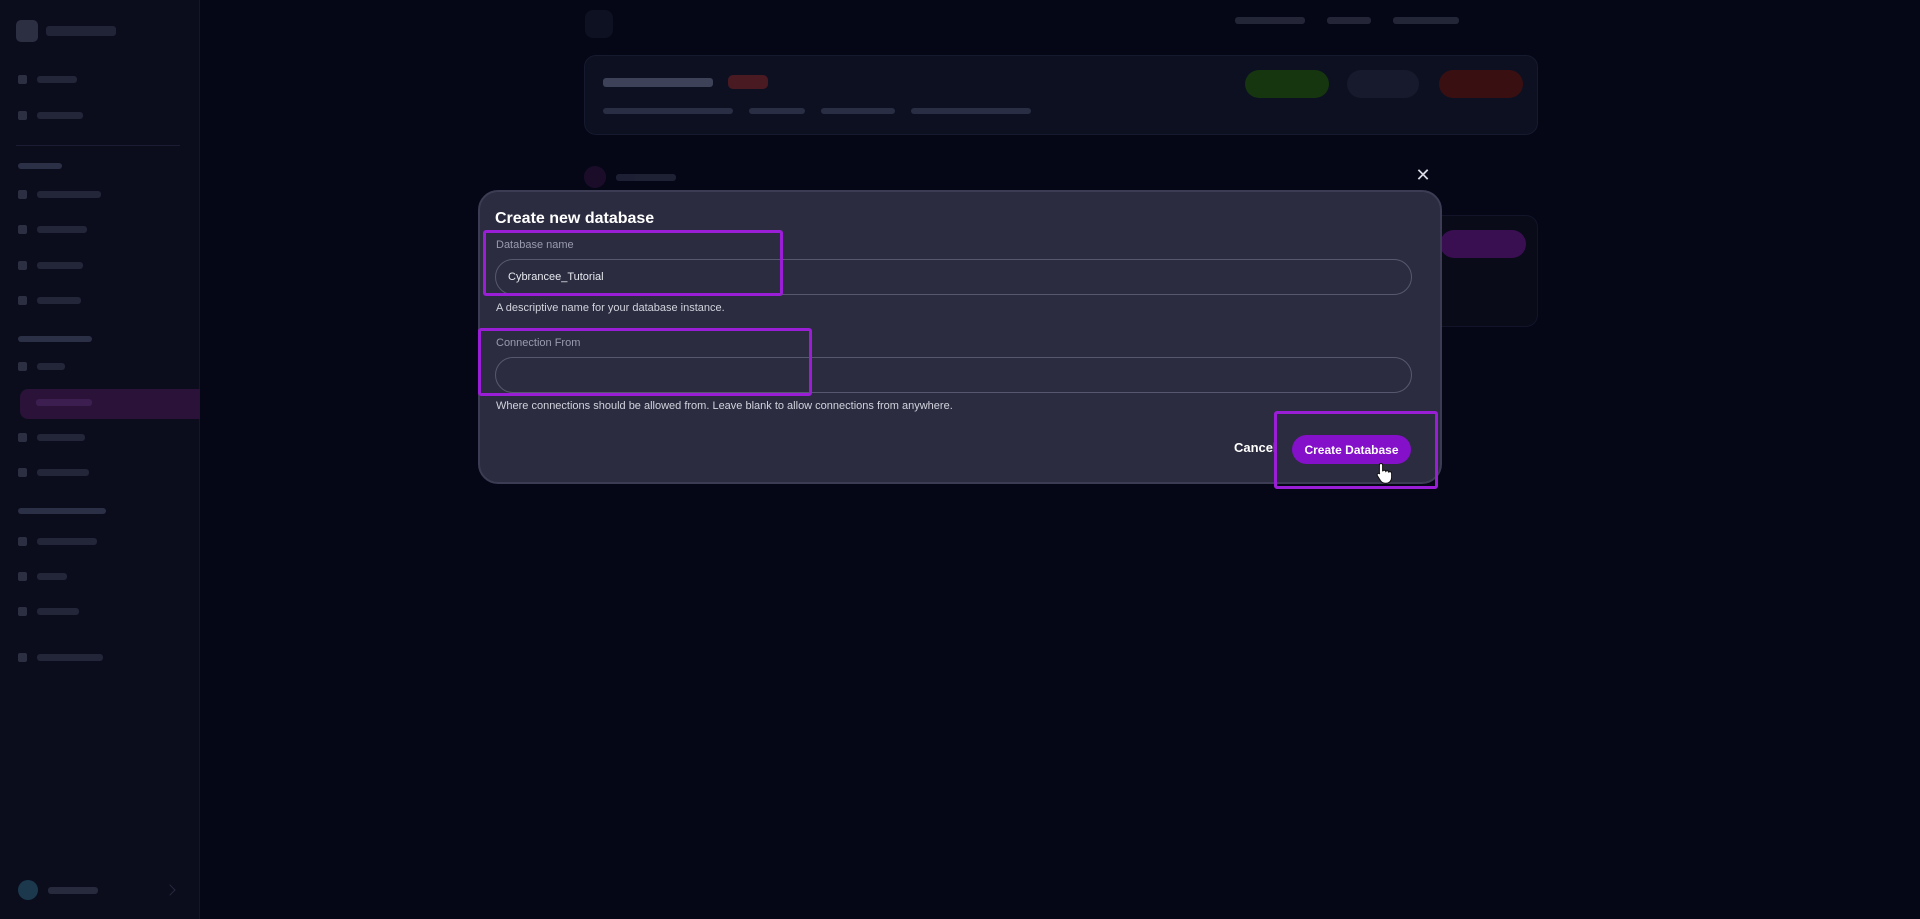 This screenshot has height=919, width=1920. I want to click on chevron-icon, so click(170, 890).